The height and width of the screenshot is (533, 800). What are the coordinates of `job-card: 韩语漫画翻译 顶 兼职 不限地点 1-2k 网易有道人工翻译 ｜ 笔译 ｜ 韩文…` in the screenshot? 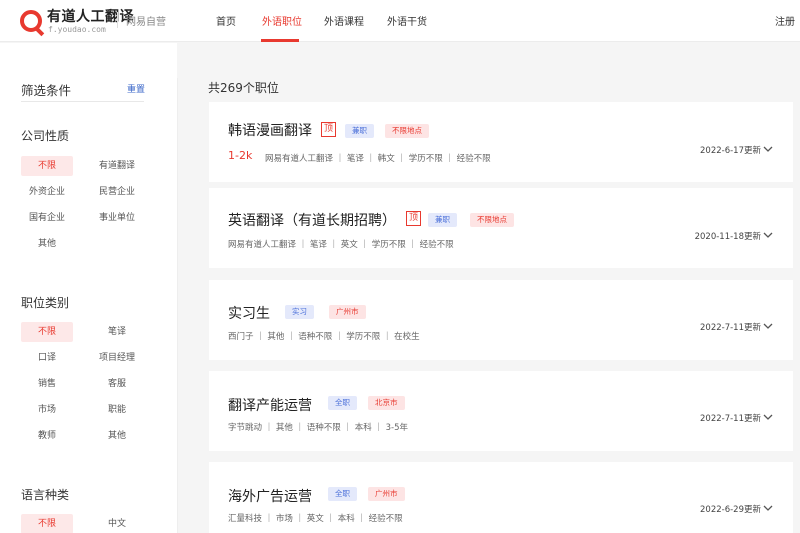 It's located at (501, 142).